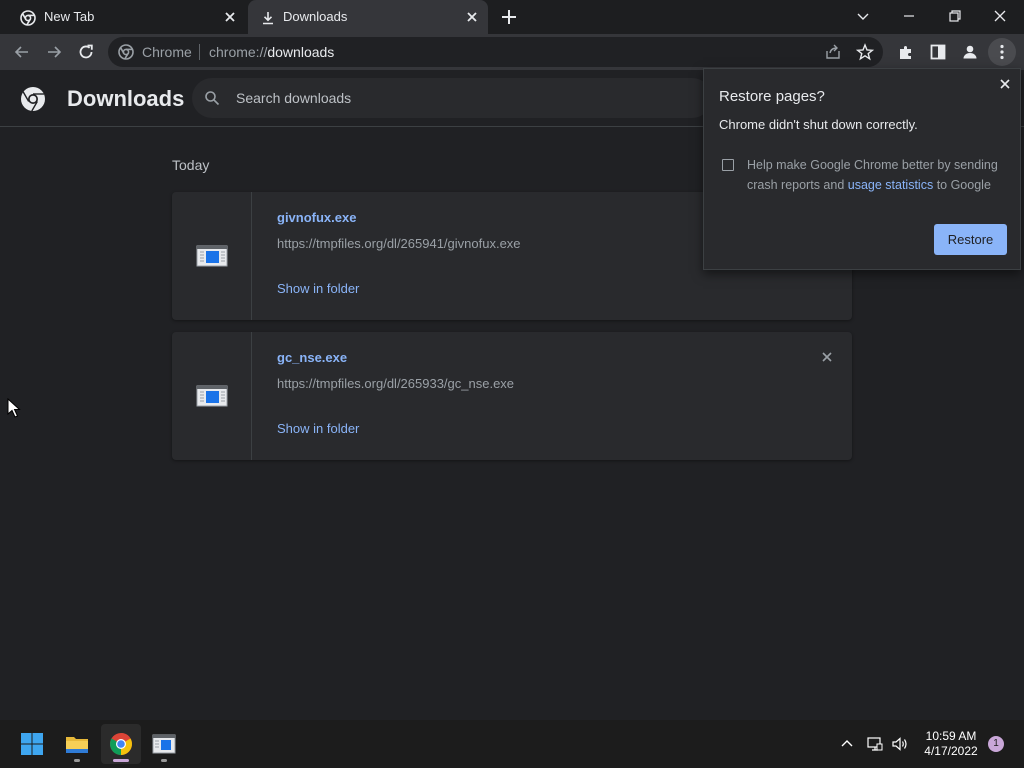  Describe the element at coordinates (1000, 16) in the screenshot. I see `close-window-icon` at that location.